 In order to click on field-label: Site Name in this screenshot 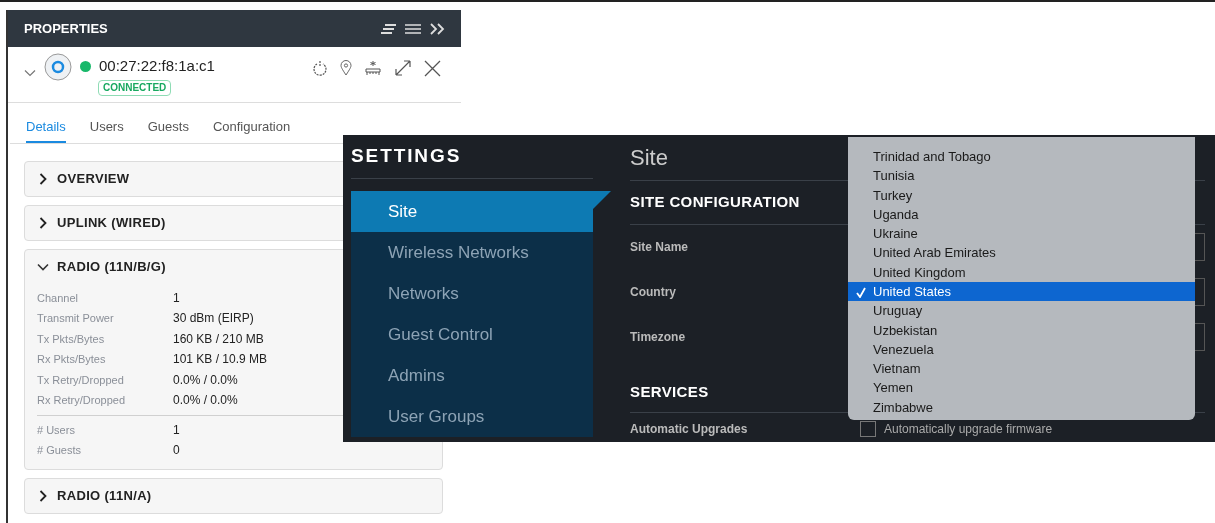, I will do `click(659, 248)`.